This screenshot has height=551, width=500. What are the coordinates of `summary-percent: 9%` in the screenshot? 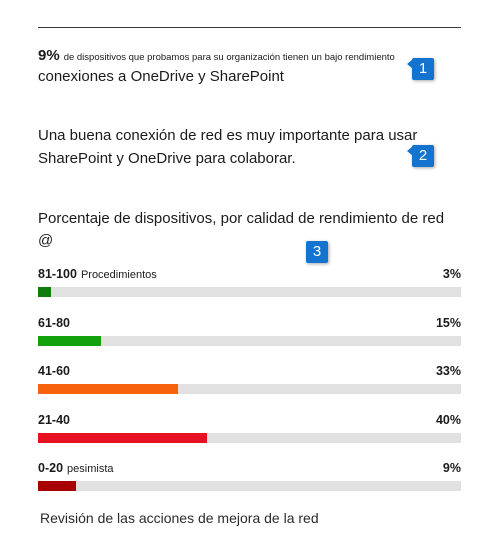 It's located at (49, 55).